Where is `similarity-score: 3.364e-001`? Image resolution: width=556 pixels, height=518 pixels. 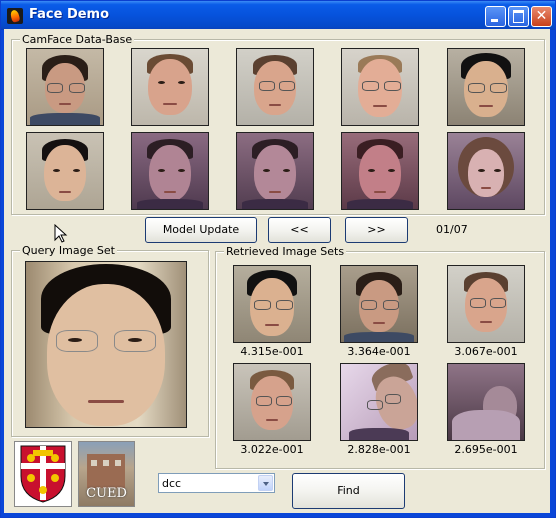 similarity-score: 3.364e-001 is located at coordinates (379, 351).